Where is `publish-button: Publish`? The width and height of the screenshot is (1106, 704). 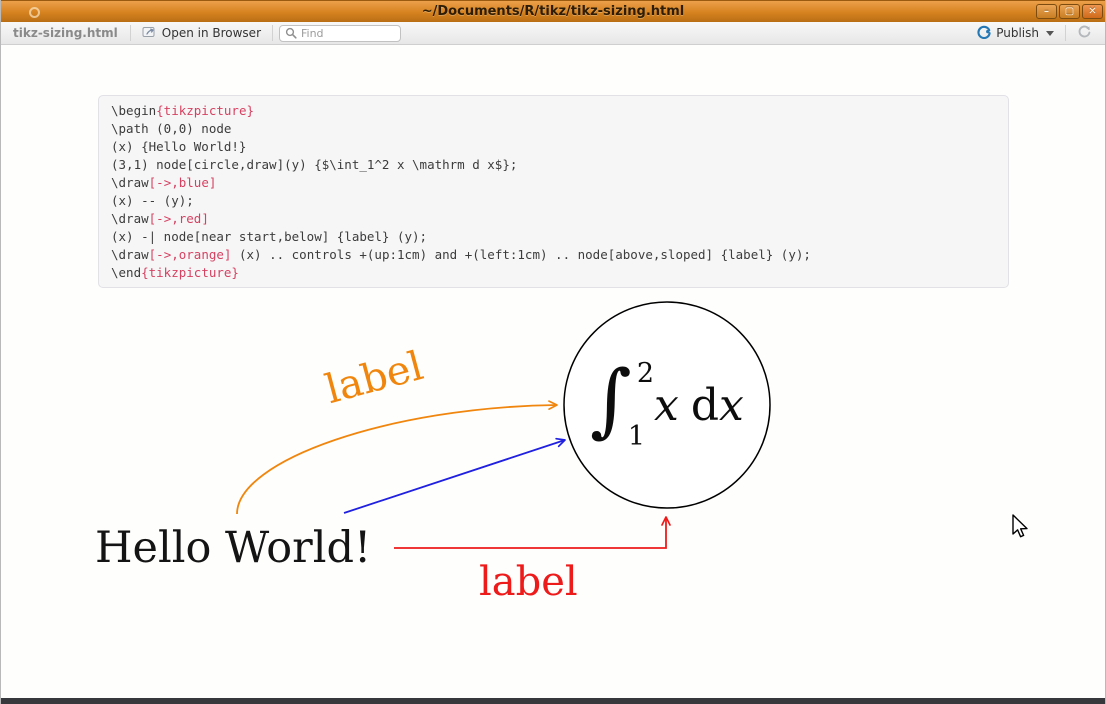
publish-button: Publish is located at coordinates (1015, 33).